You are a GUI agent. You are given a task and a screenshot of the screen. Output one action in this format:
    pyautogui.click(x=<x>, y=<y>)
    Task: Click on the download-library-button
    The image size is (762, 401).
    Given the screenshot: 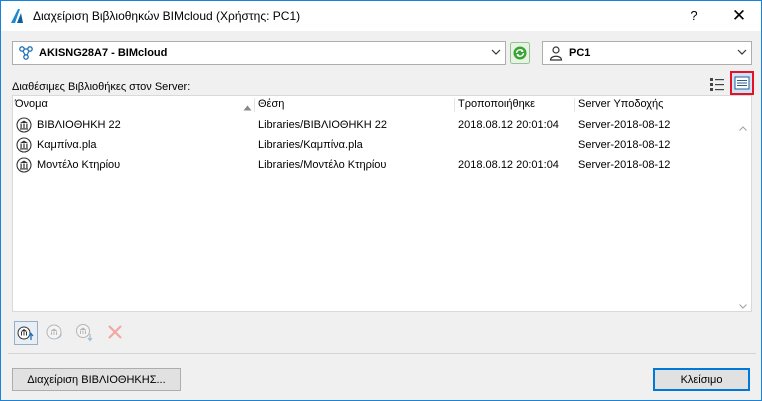 What is the action you would take?
    pyautogui.click(x=85, y=333)
    